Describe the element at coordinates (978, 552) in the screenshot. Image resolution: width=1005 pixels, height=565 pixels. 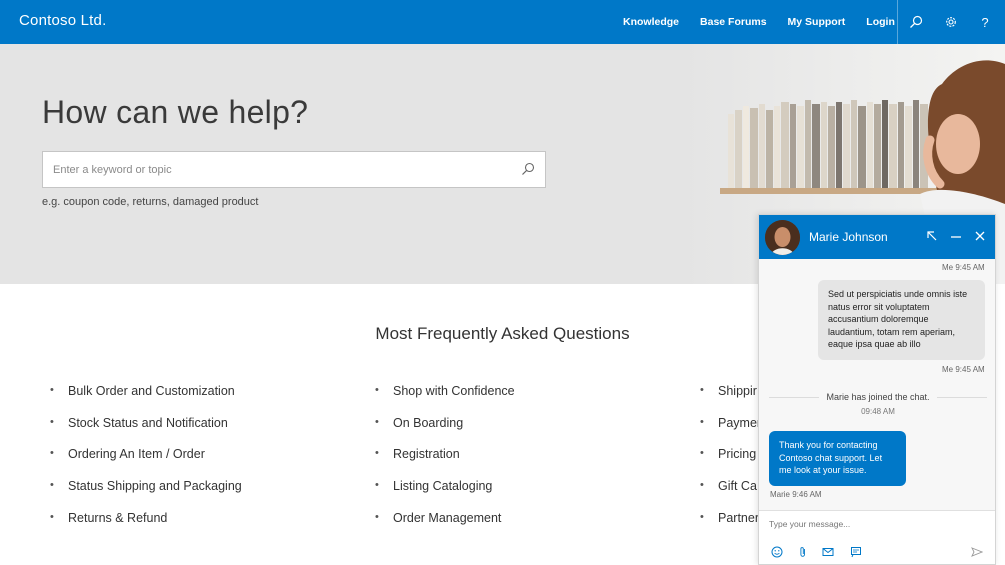
I see `send-icon` at that location.